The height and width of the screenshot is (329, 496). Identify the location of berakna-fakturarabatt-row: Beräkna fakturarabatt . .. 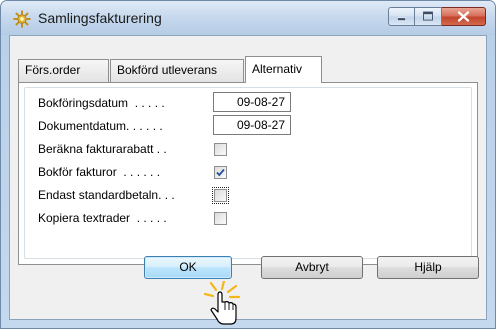
(168, 149).